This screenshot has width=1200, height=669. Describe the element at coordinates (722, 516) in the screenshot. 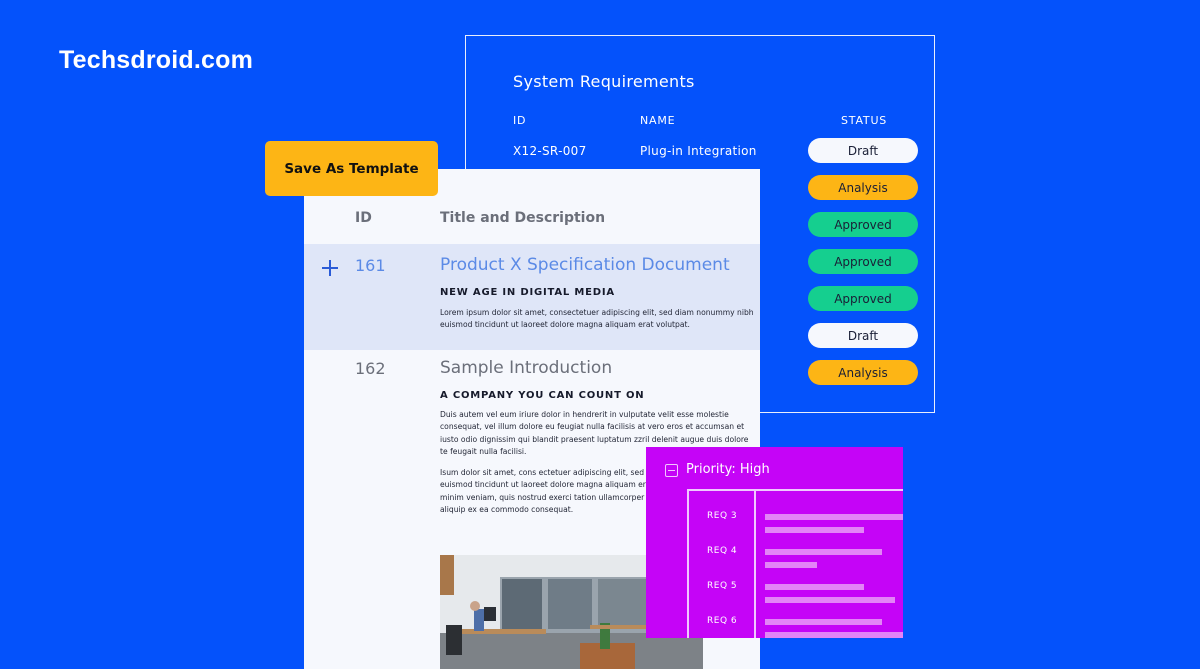

I see `requirement-label: REQ 3` at that location.